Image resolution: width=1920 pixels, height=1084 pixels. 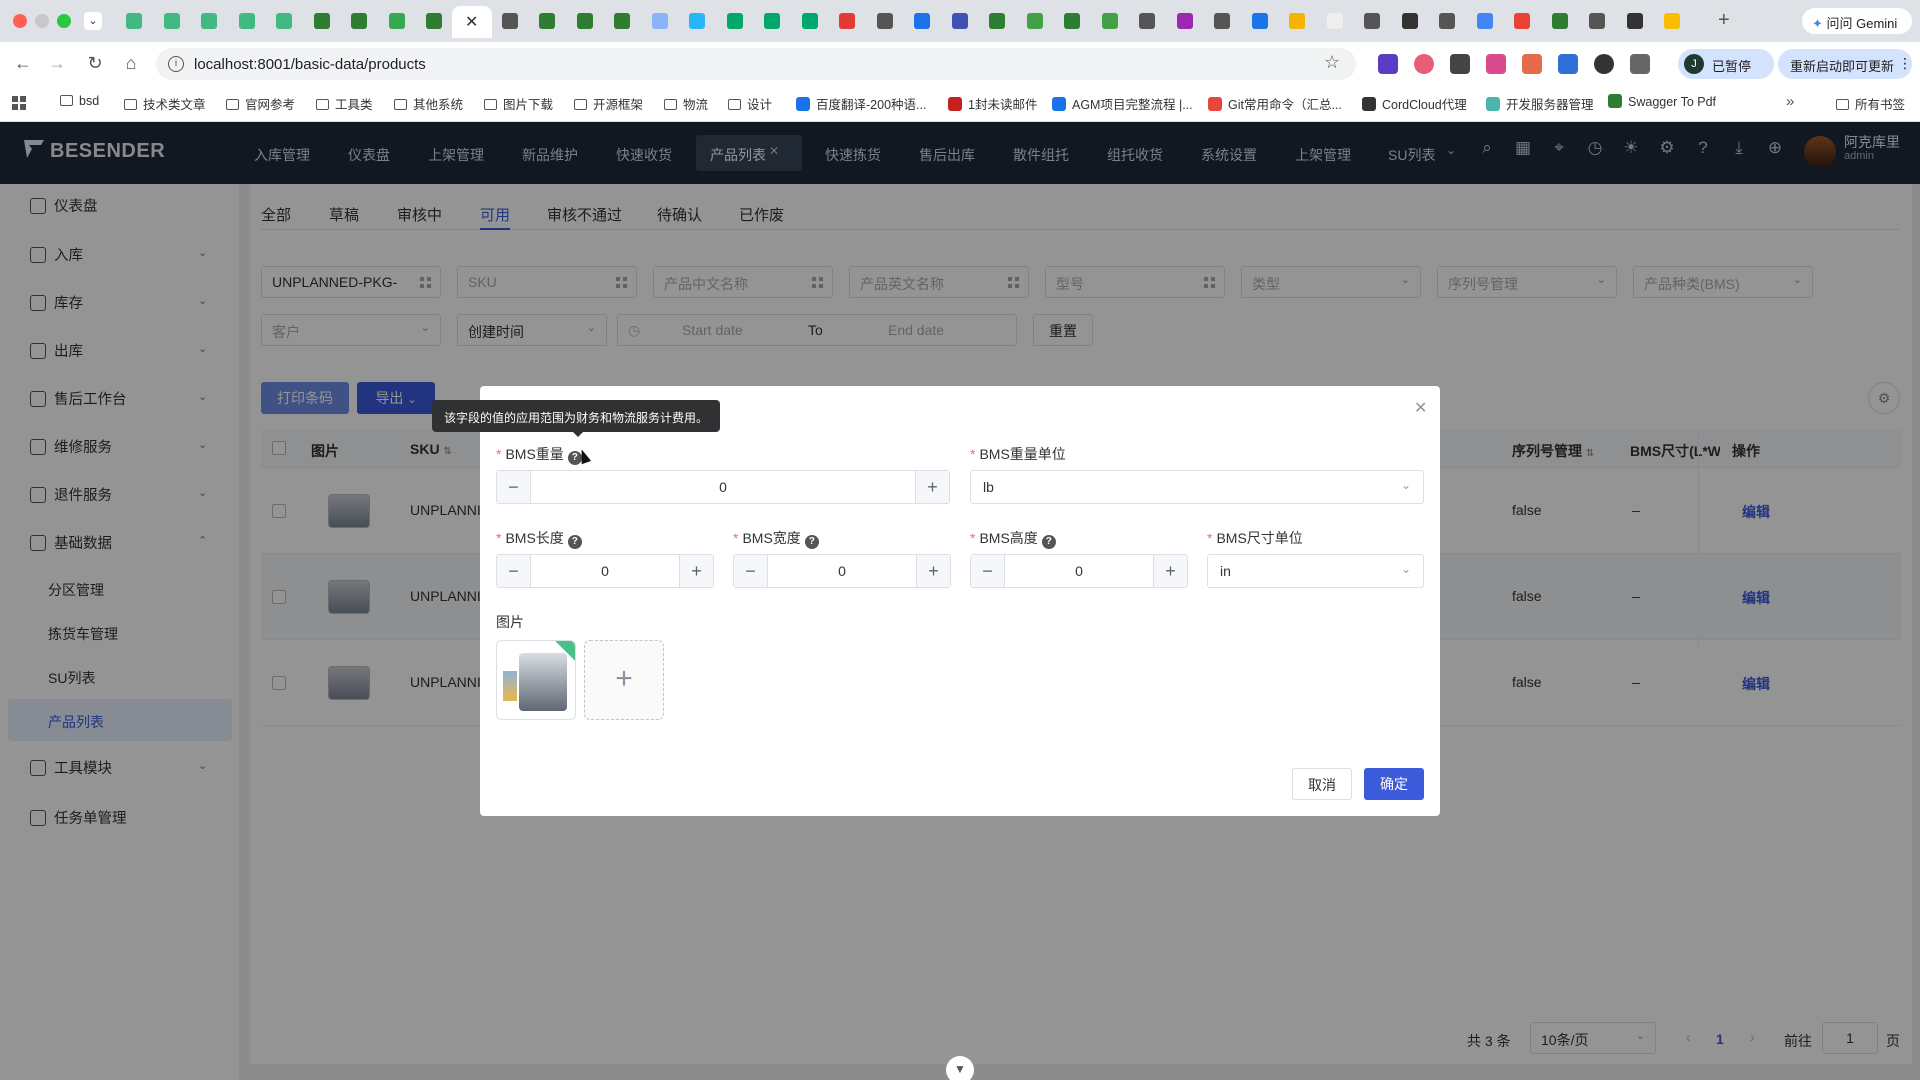 I want to click on forward-icon: →, so click(x=57, y=63).